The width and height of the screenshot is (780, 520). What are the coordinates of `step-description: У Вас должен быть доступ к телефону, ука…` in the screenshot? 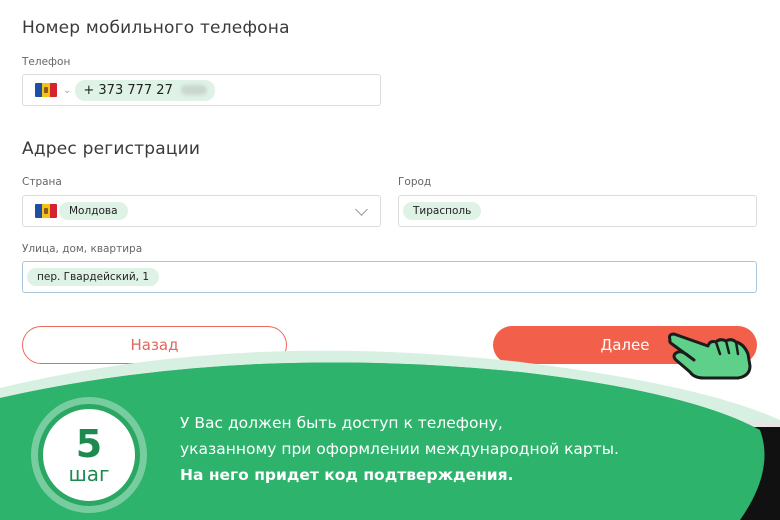 It's located at (460, 449).